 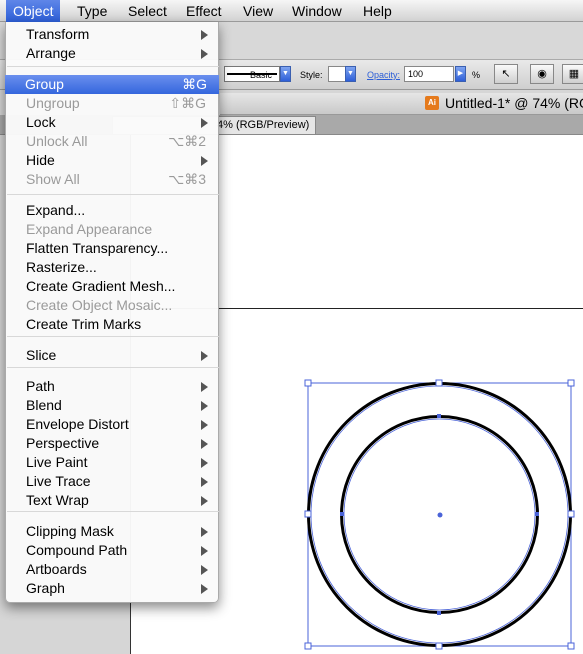 I want to click on menu-item-label: Hide, so click(x=40, y=160).